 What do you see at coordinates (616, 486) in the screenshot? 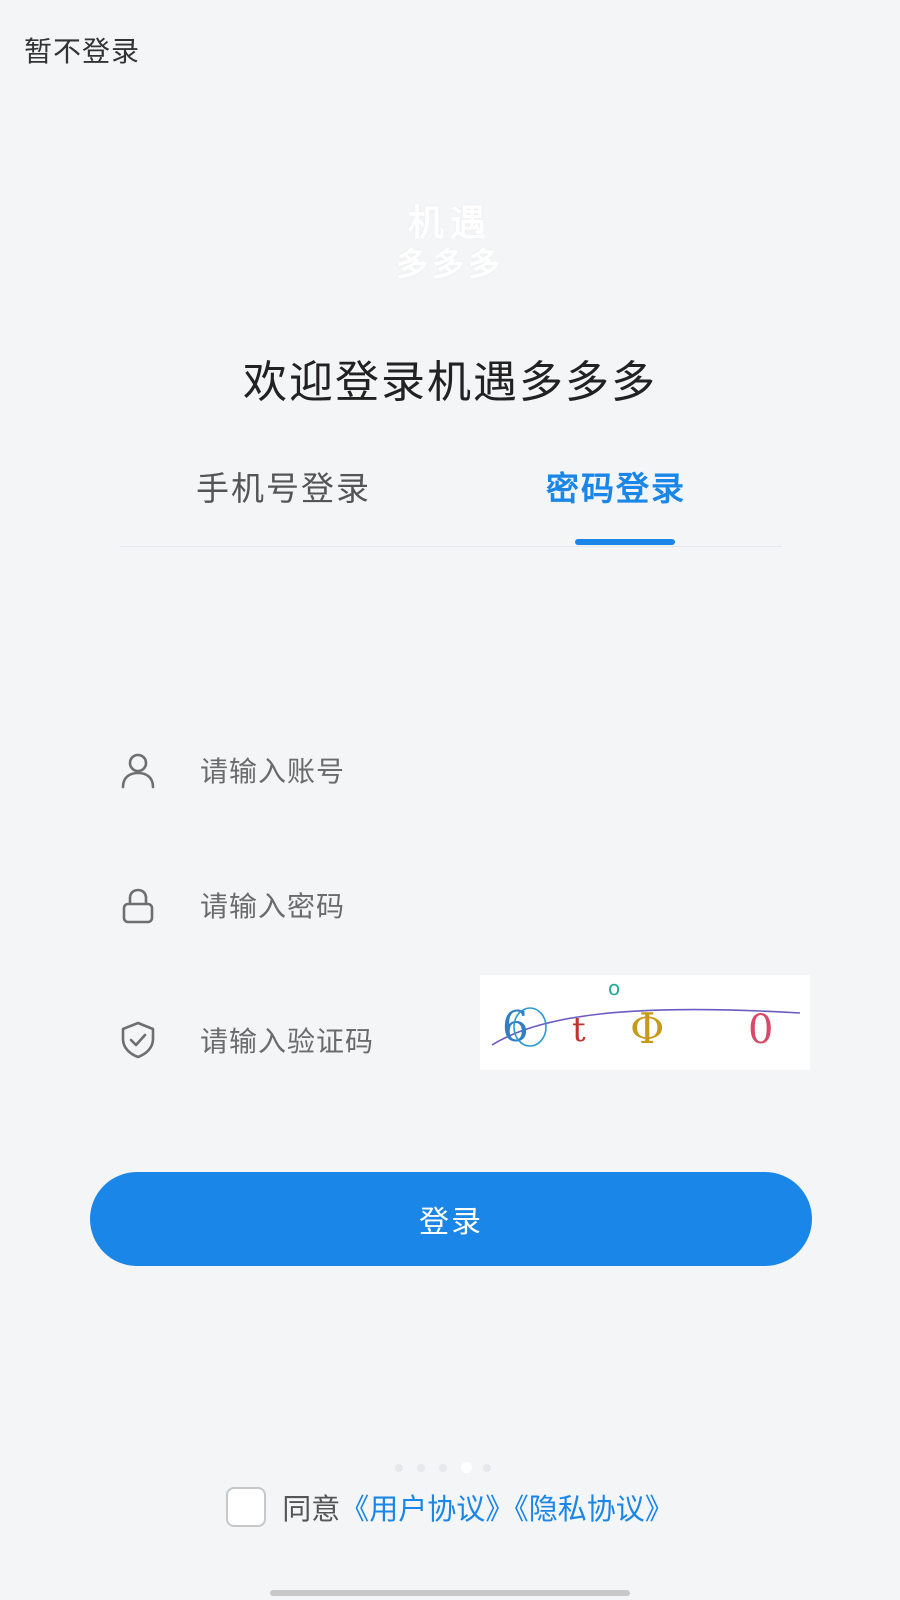
I see `tab-password-login: 密码登录` at bounding box center [616, 486].